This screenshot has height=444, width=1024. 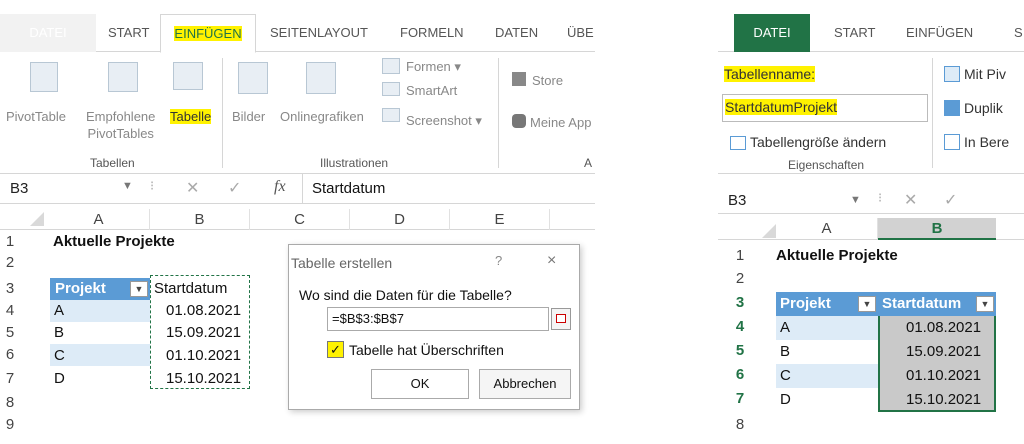 What do you see at coordinates (525, 384) in the screenshot?
I see `cancel-button: Abbrechen` at bounding box center [525, 384].